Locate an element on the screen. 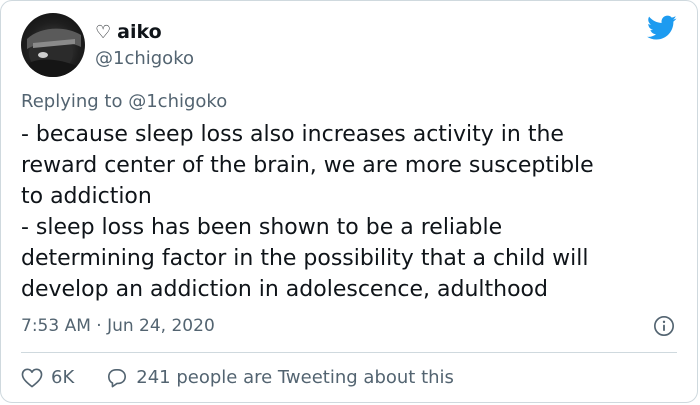 The image size is (700, 405). conversation-label: 241 people are Tweeting about this is located at coordinates (295, 377).